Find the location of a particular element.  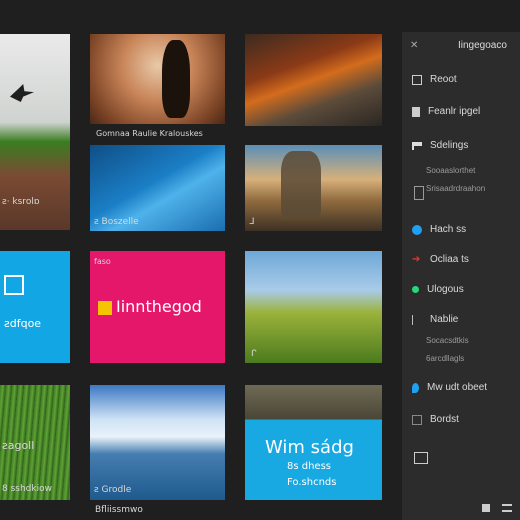

checkbox-icon is located at coordinates (419, 193).